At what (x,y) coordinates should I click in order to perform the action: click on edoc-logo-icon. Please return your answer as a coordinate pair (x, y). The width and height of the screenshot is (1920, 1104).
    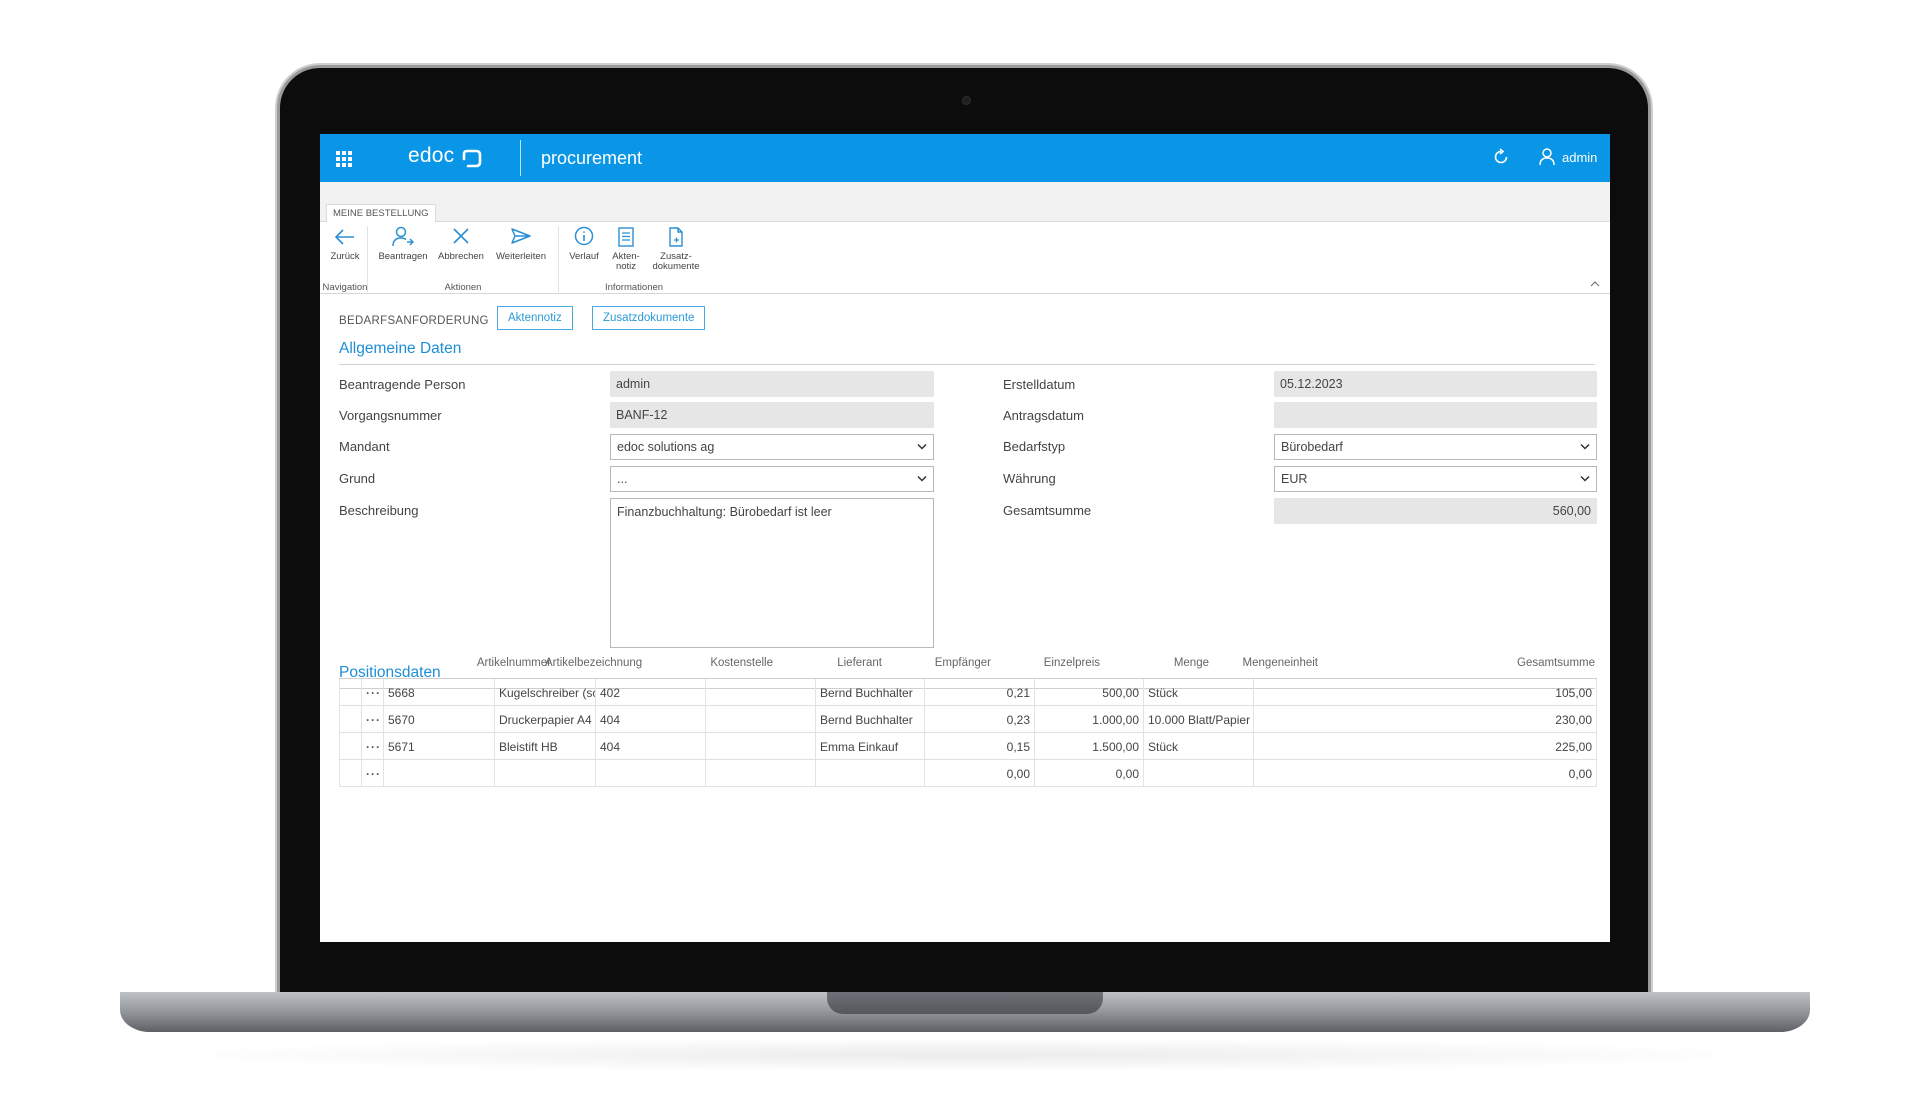
    Looking at the image, I should click on (472, 158).